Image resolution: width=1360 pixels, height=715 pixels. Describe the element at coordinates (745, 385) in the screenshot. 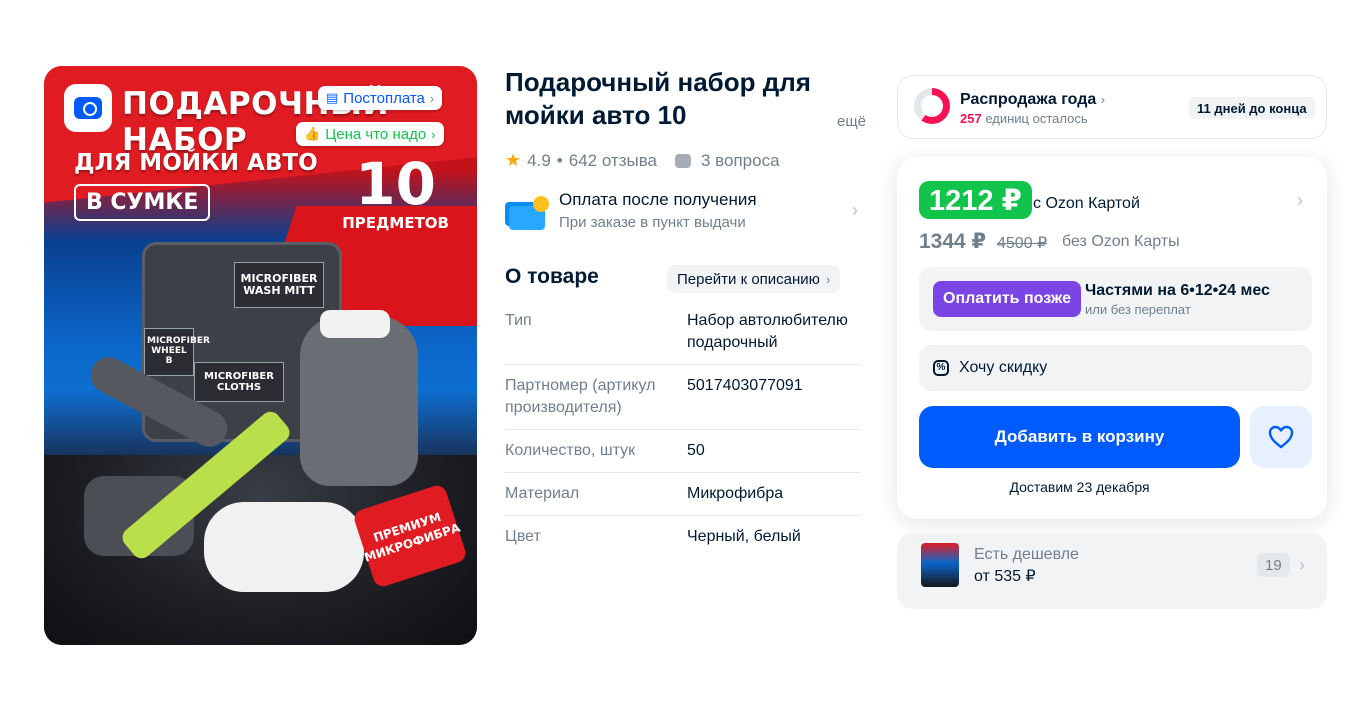

I see `spec-value: 5017403077091` at that location.